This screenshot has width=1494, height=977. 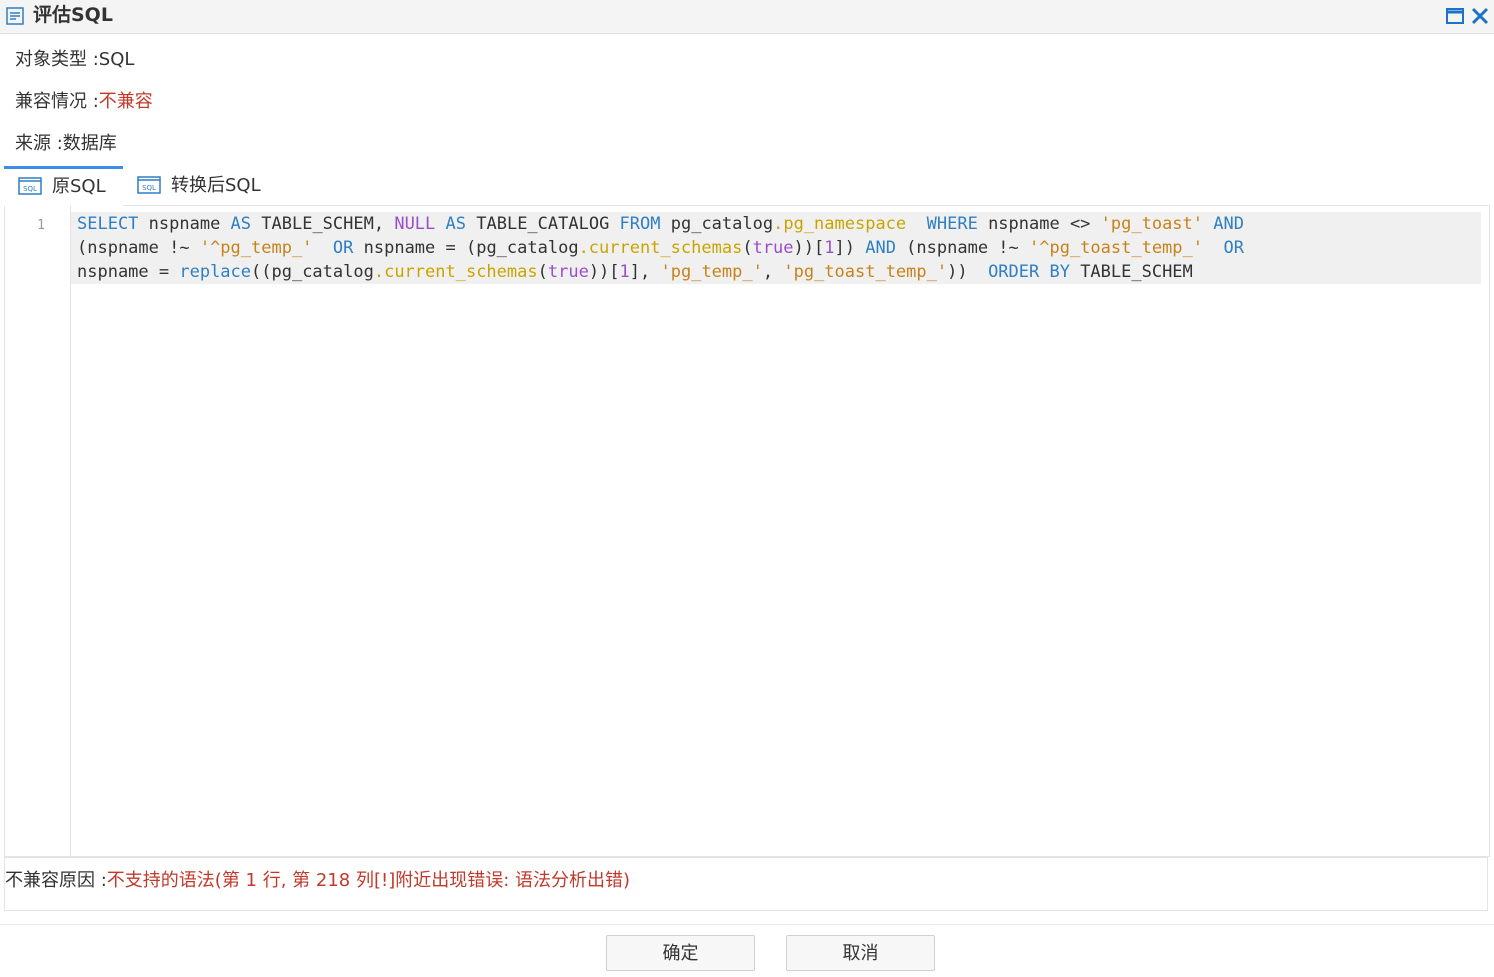 What do you see at coordinates (215, 272) in the screenshot?
I see `sql-token: replace` at bounding box center [215, 272].